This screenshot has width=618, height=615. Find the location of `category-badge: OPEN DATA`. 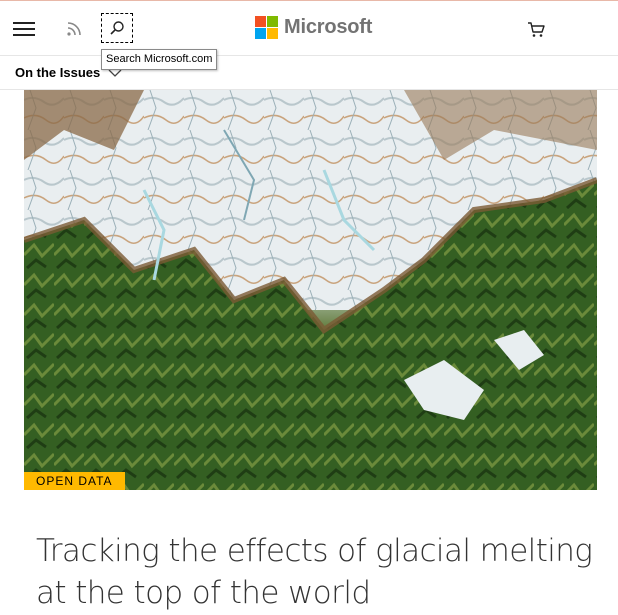

category-badge: OPEN DATA is located at coordinates (74, 481).